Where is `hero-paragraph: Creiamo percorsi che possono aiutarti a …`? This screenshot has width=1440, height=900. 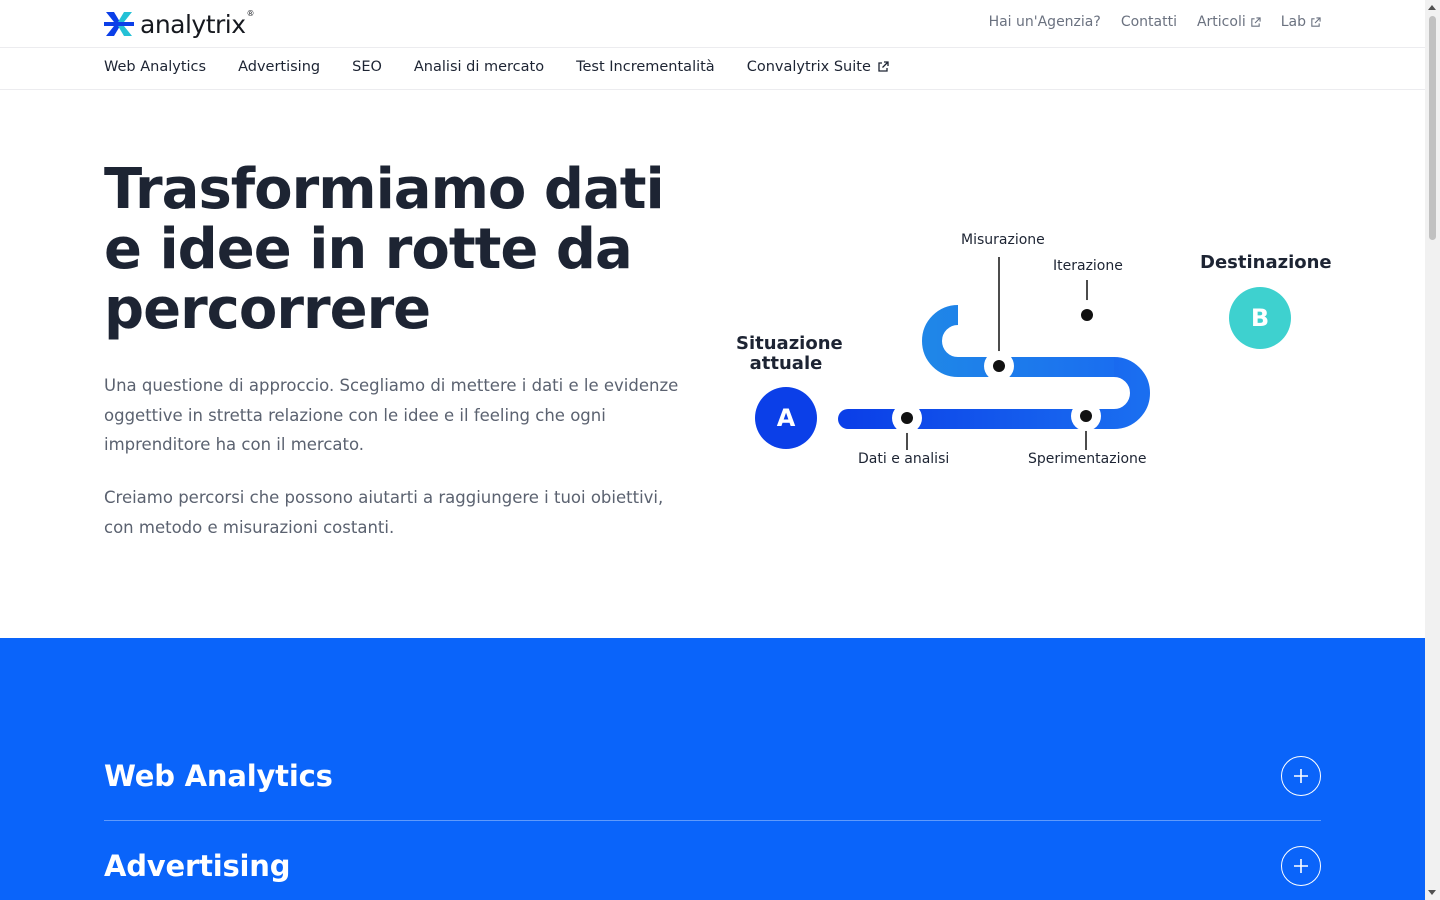 hero-paragraph: Creiamo percorsi che possono aiutarti a … is located at coordinates (384, 512).